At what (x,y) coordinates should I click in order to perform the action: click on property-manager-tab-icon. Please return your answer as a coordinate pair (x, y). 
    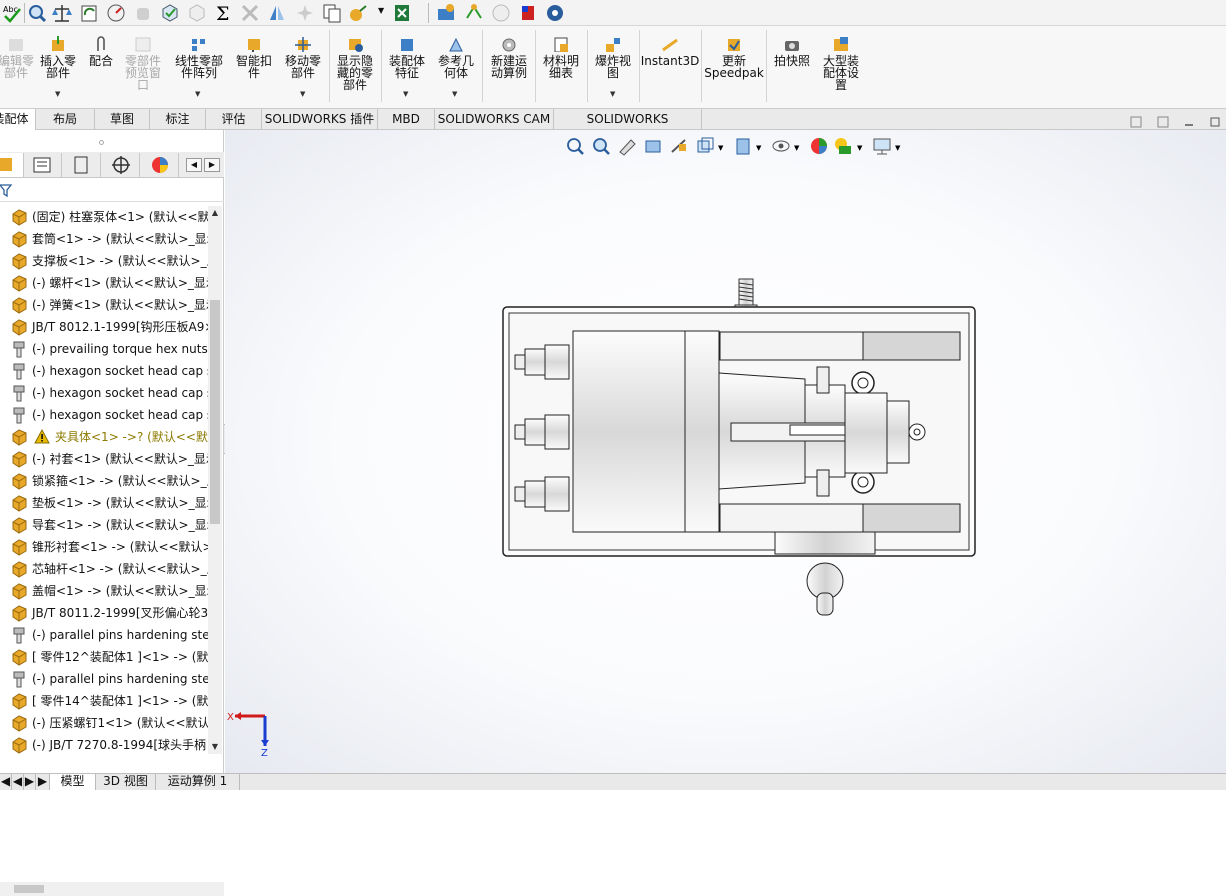
    Looking at the image, I should click on (43, 165).